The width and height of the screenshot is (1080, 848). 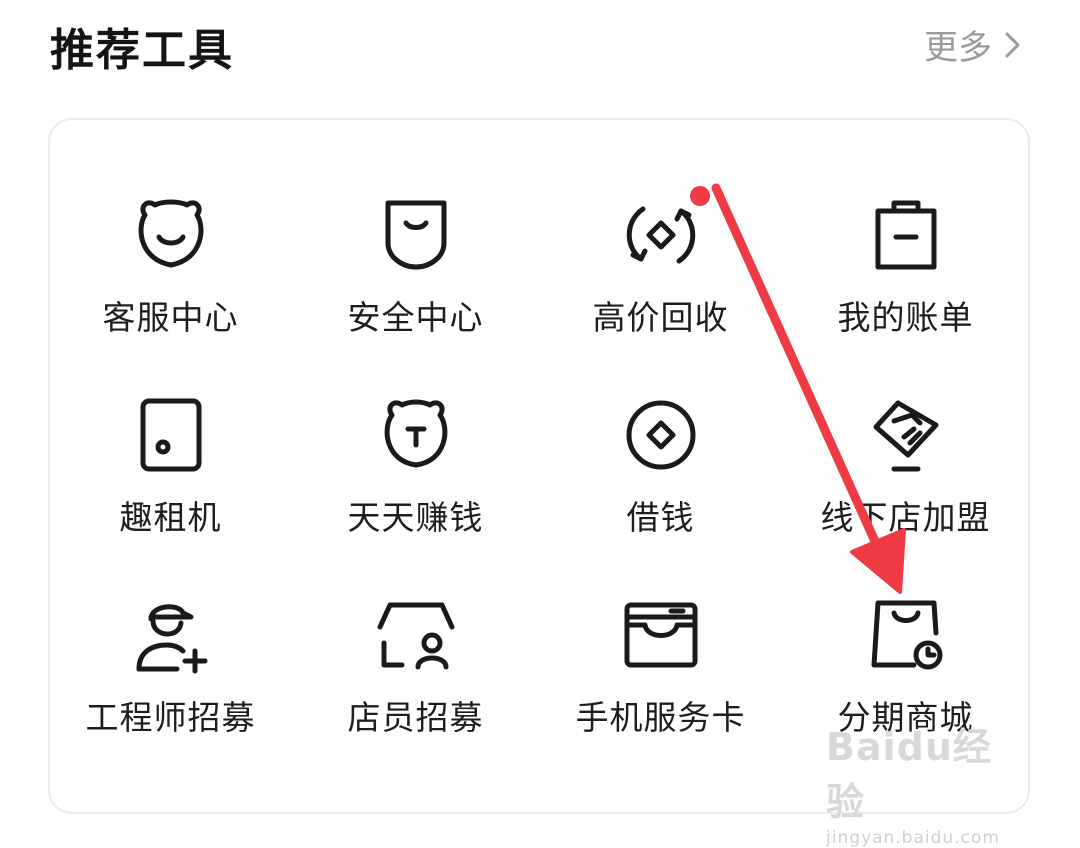 What do you see at coordinates (416, 635) in the screenshot?
I see `store-person-icon` at bounding box center [416, 635].